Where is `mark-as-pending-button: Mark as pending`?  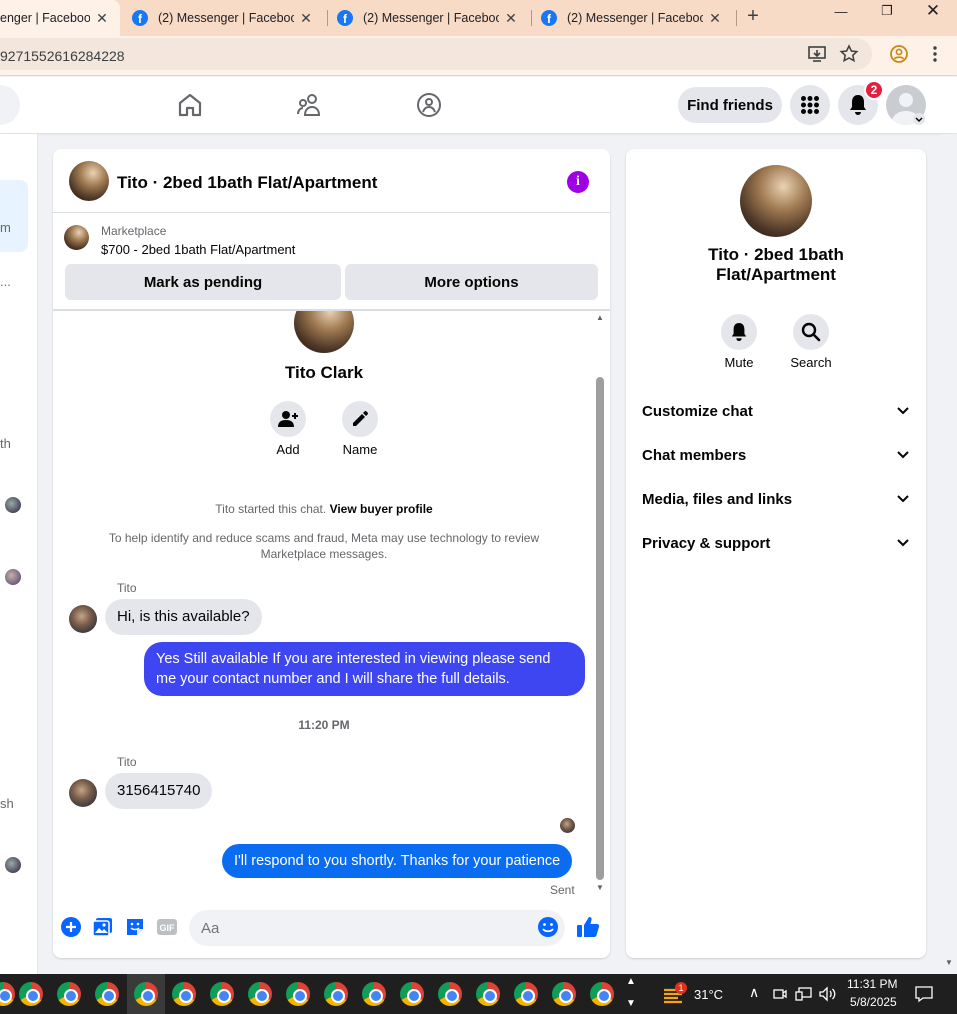 mark-as-pending-button: Mark as pending is located at coordinates (203, 282).